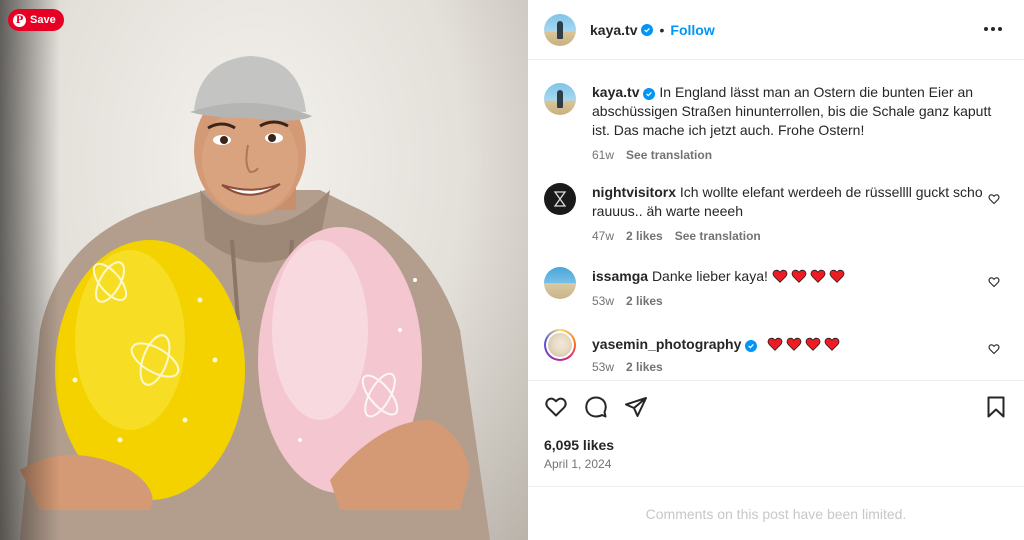  What do you see at coordinates (30, 270) in the screenshot?
I see `photo-vignette` at bounding box center [30, 270].